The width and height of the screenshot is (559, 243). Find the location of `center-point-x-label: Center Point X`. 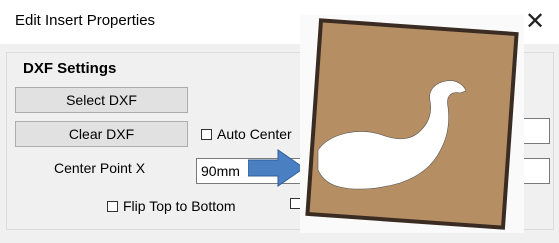

center-point-x-label: Center Point X is located at coordinates (100, 168).